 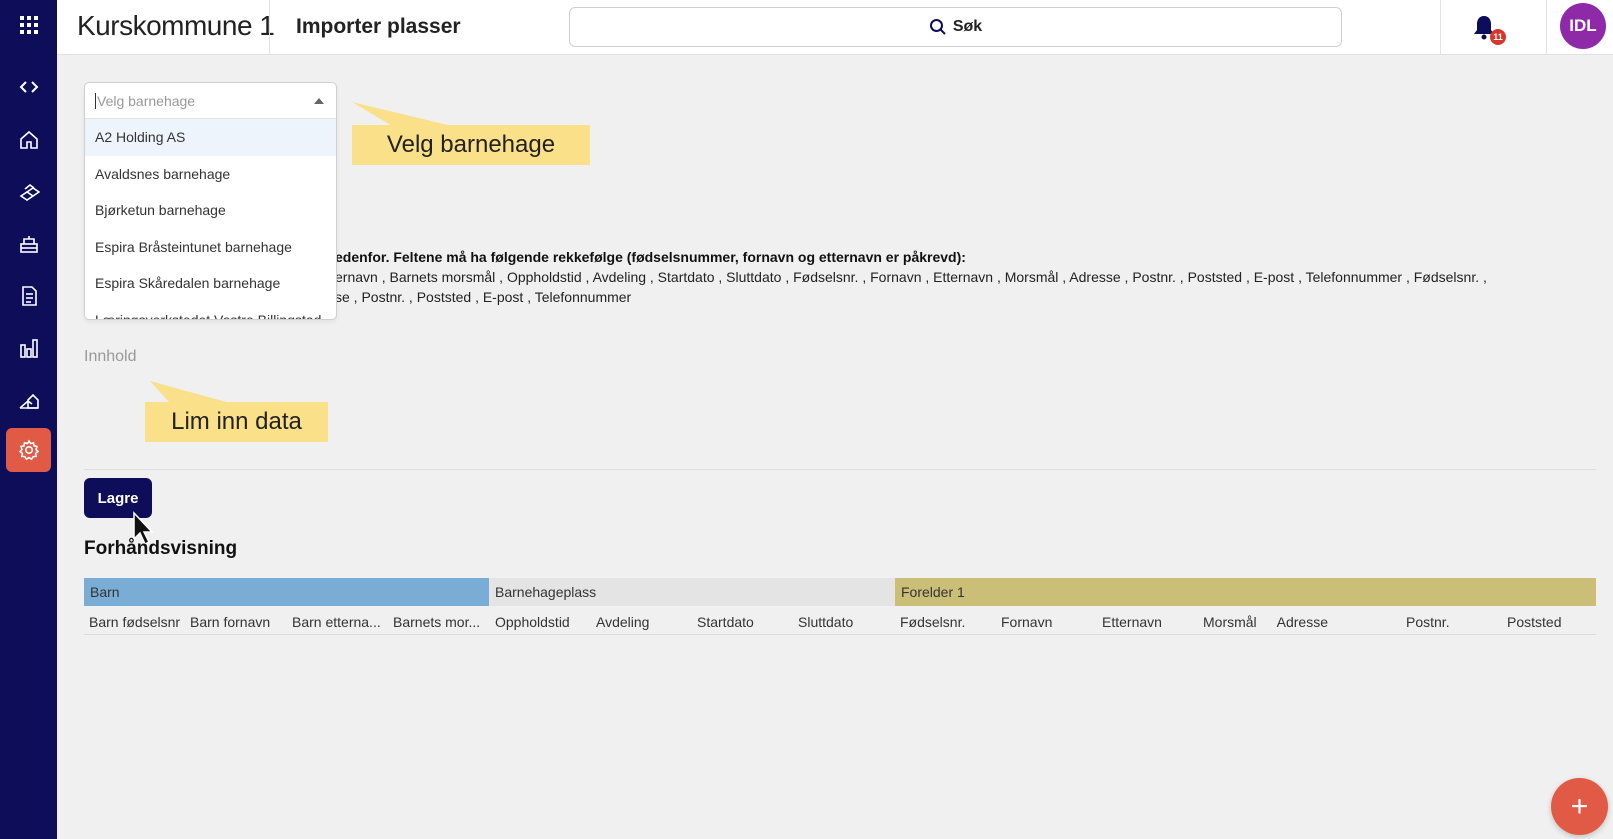 What do you see at coordinates (692, 592) in the screenshot?
I see `group-header-placement: Barnehageplass` at bounding box center [692, 592].